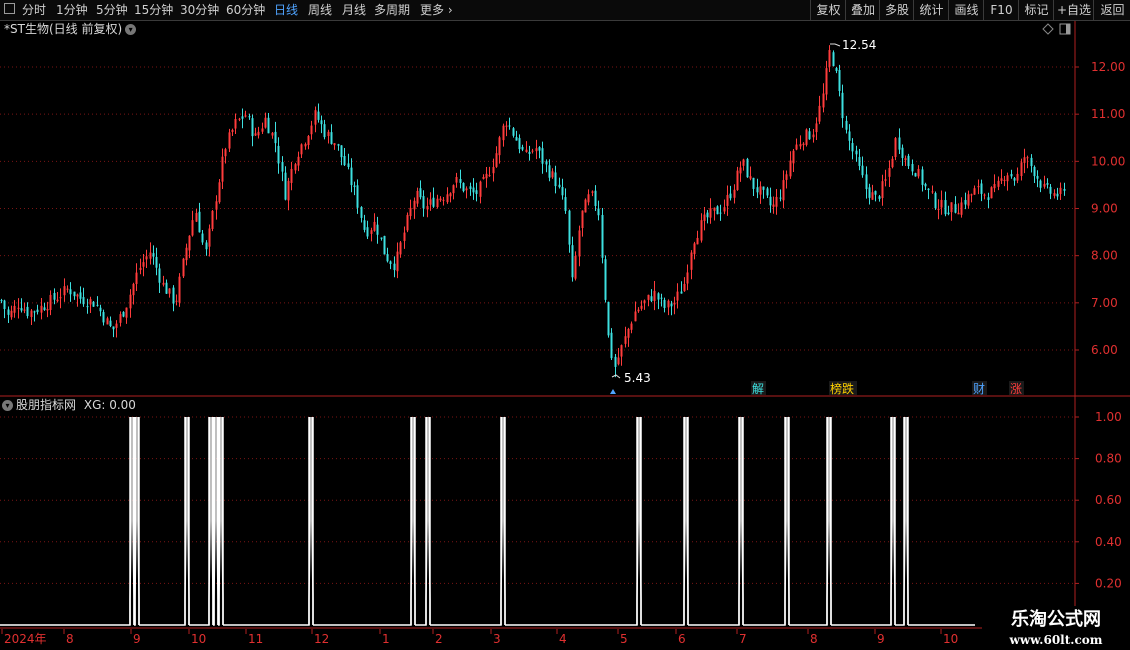  I want to click on watermark-logo: 乐淘公式网 www.60lt.com, so click(1056, 628).